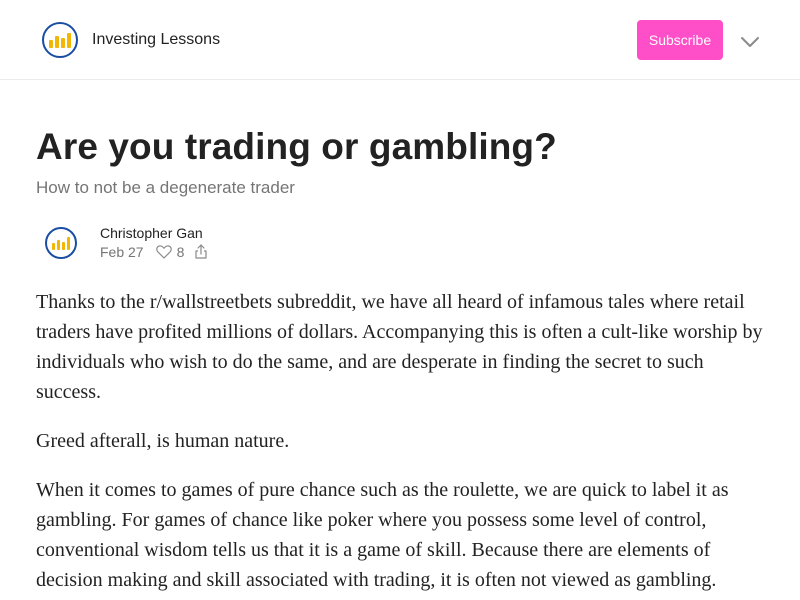 This screenshot has width=800, height=600. Describe the element at coordinates (165, 187) in the screenshot. I see `post-subtitle: How to not be a degenerate trader` at that location.